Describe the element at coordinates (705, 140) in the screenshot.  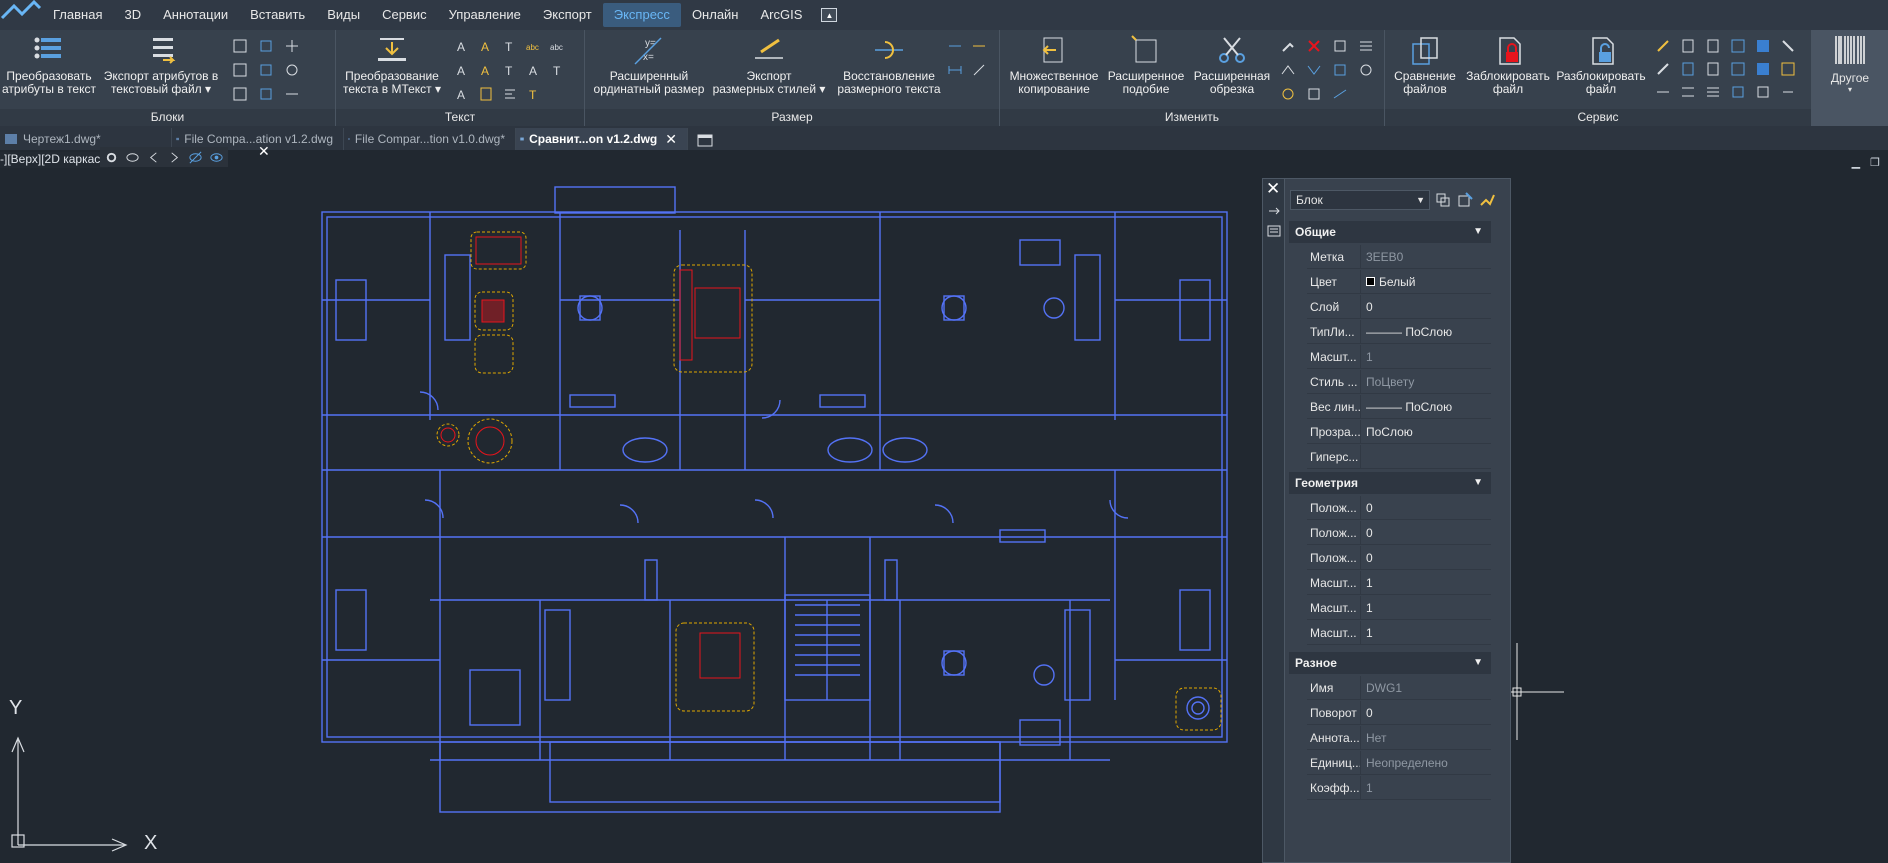
I see `new-tab-button` at that location.